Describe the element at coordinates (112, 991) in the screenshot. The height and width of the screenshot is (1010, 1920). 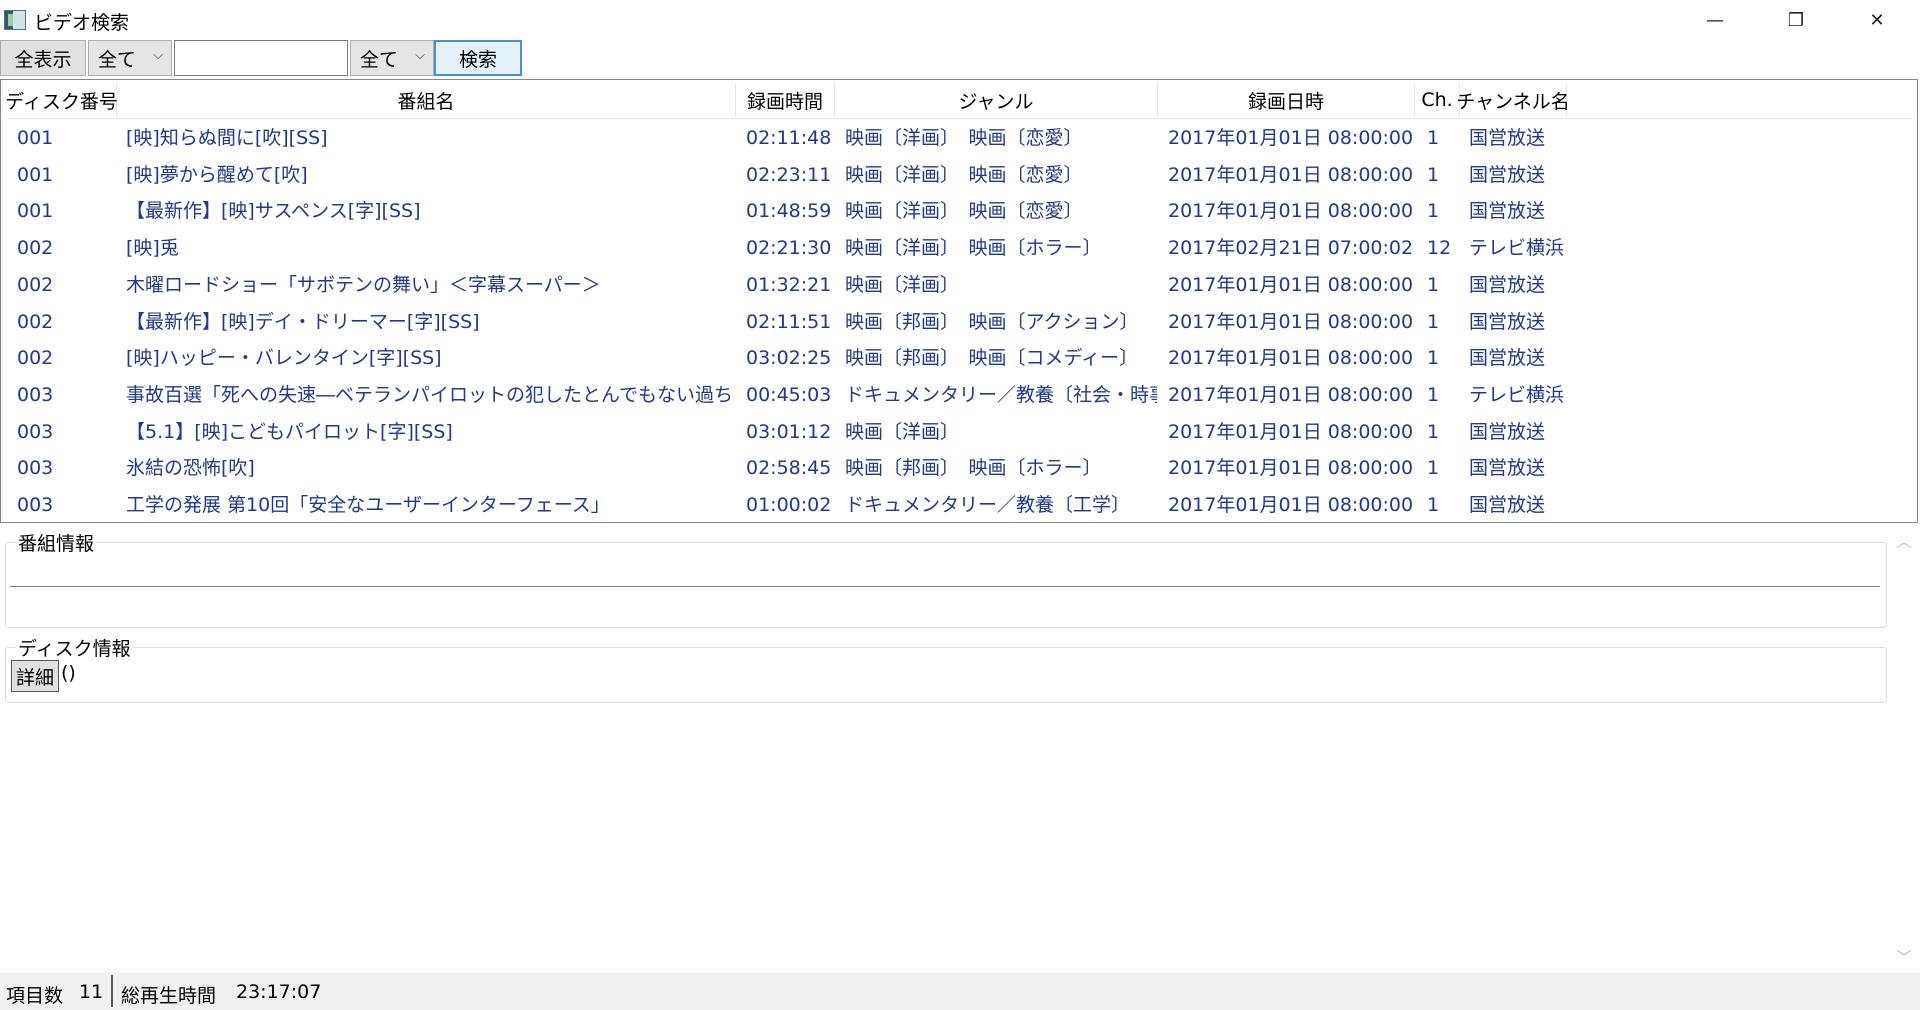
I see `status-separator` at that location.